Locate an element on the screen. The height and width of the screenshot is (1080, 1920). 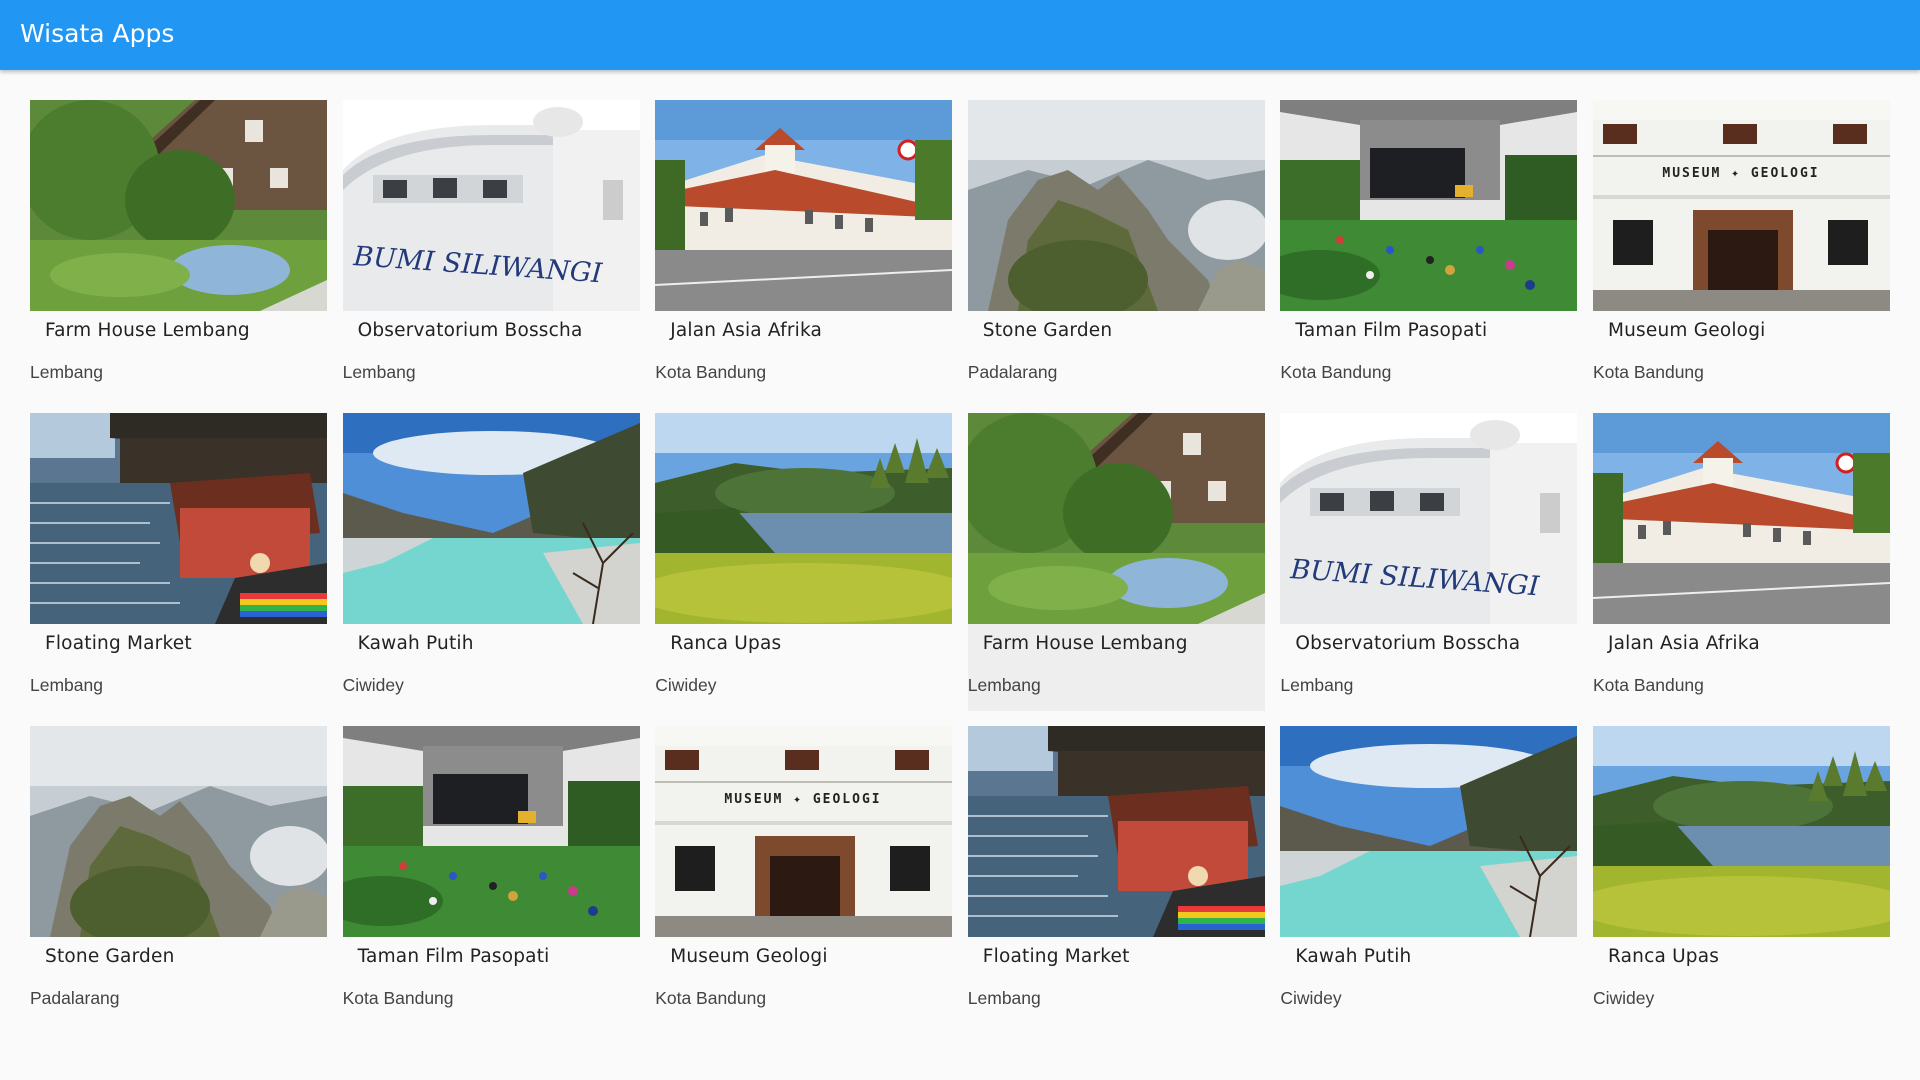
app-bar: Wisata Apps is located at coordinates (960, 35).